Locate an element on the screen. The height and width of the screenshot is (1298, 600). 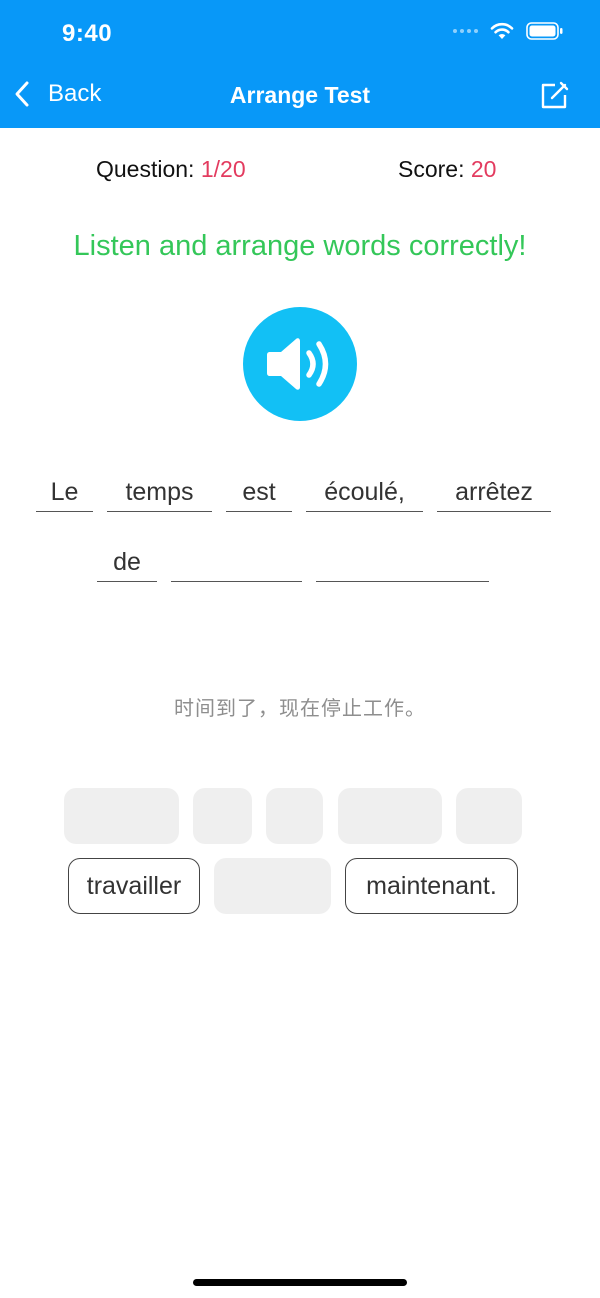
navigation-bar: 9:40 Back Arrange Test is located at coordinates (300, 64).